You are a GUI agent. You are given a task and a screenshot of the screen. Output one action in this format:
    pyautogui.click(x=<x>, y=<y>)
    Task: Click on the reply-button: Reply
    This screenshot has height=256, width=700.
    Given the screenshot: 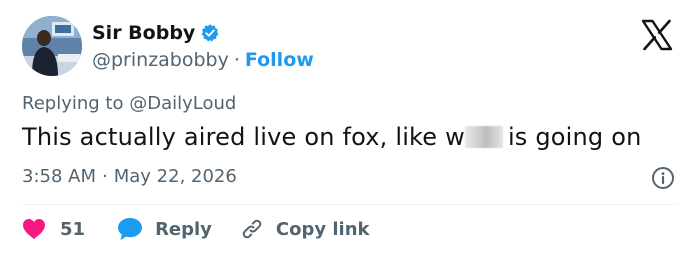 What is the action you would take?
    pyautogui.click(x=164, y=229)
    